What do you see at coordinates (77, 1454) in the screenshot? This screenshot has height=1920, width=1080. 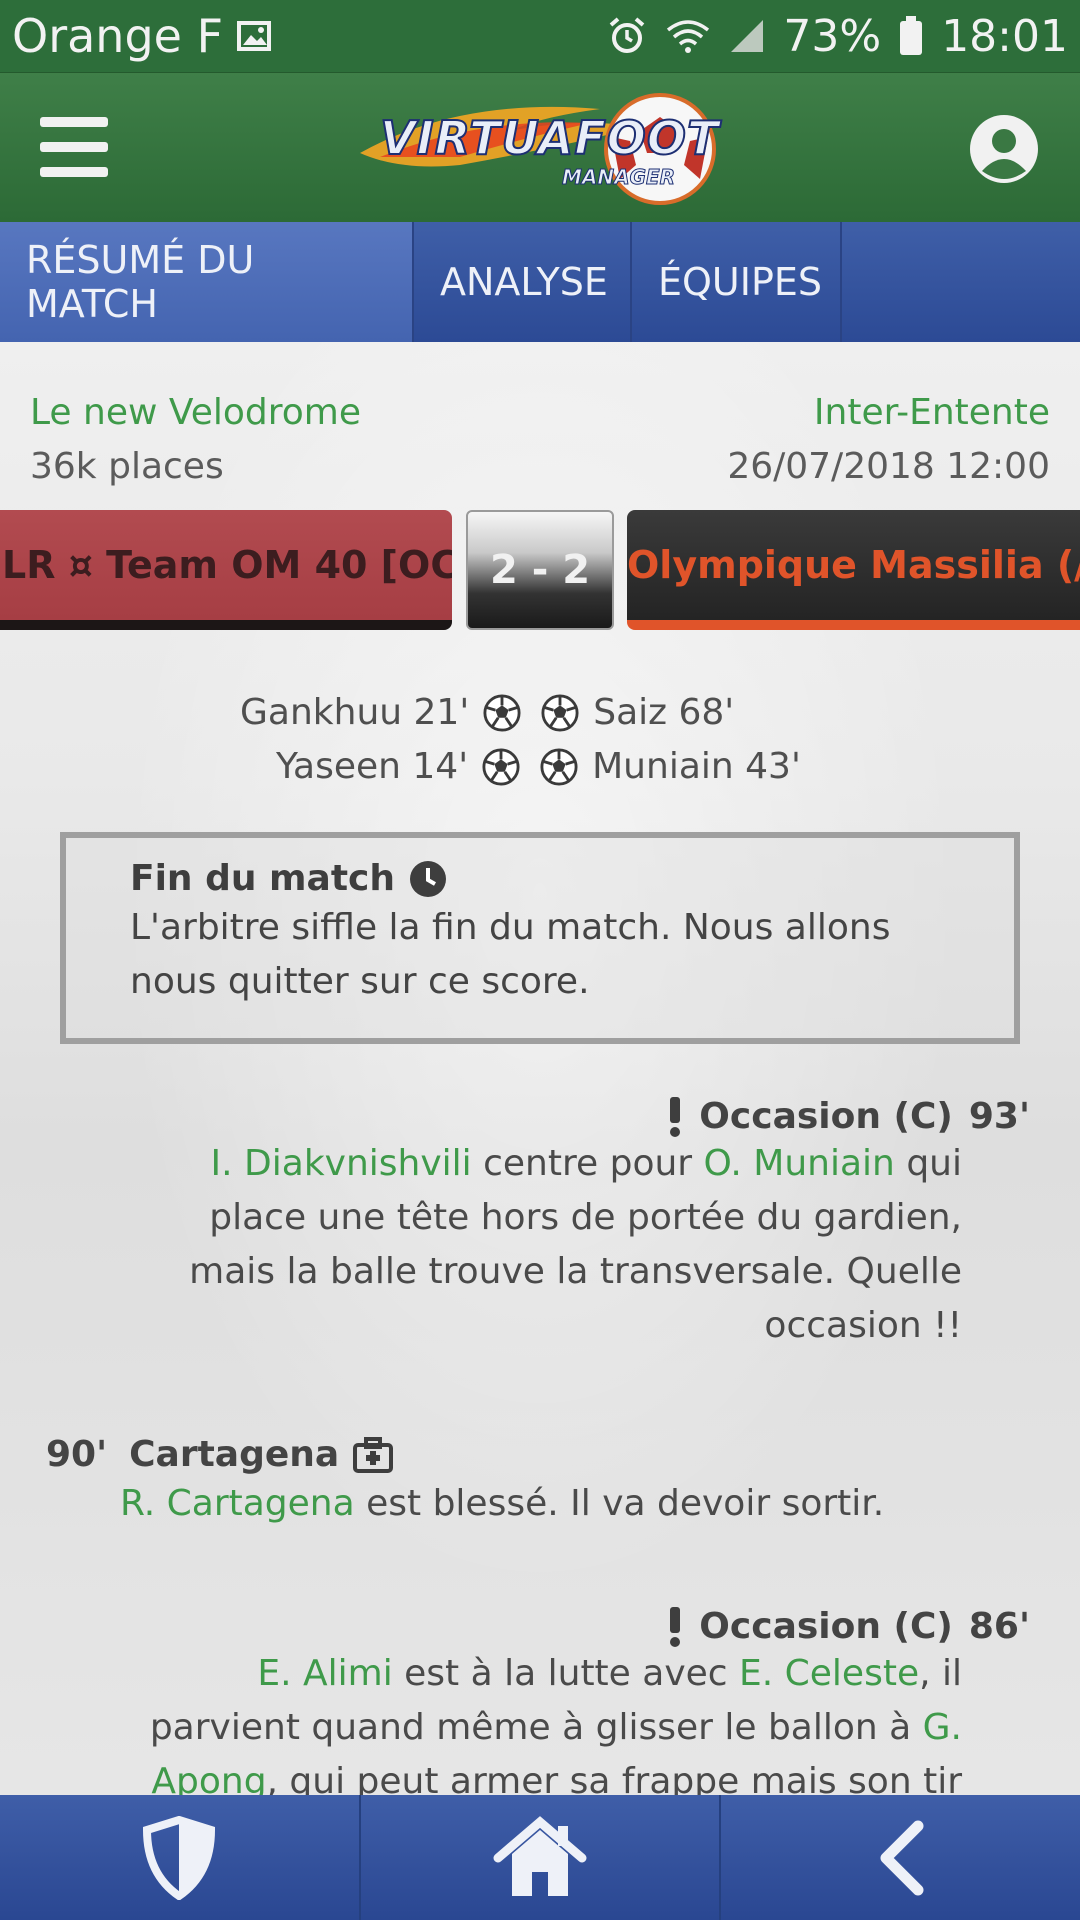 I see `event-minute: 90'` at bounding box center [77, 1454].